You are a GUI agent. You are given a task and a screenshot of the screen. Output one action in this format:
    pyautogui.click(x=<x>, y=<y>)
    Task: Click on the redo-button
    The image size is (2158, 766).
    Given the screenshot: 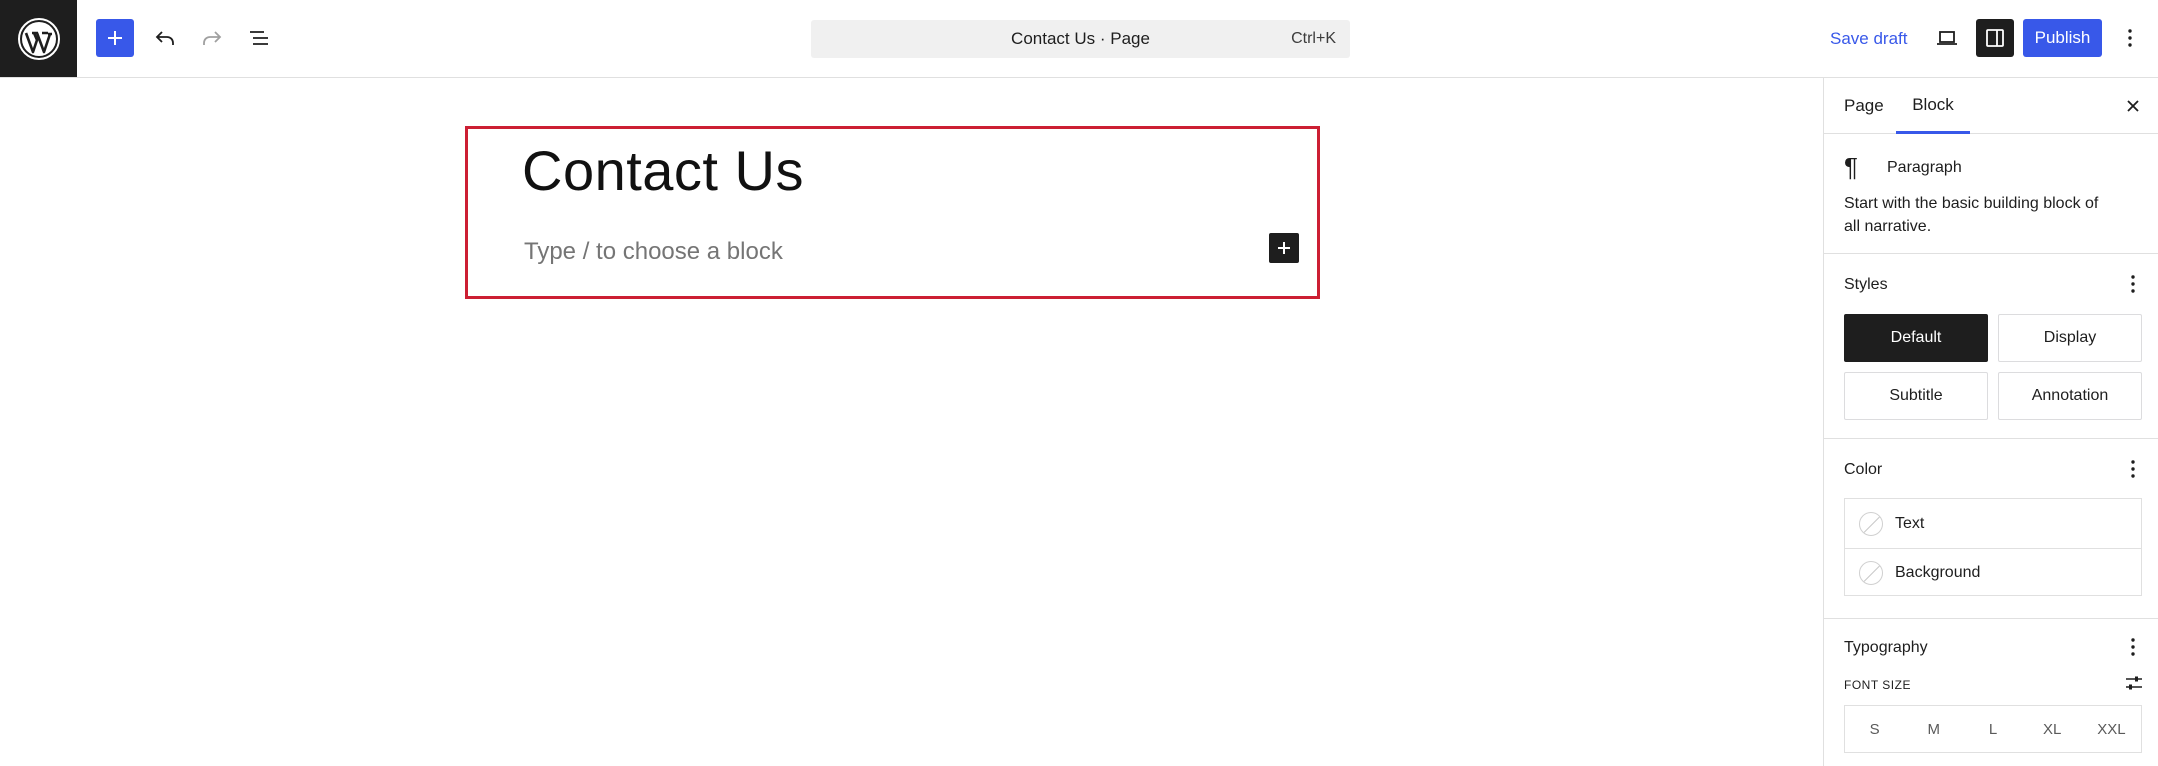 What is the action you would take?
    pyautogui.click(x=212, y=38)
    